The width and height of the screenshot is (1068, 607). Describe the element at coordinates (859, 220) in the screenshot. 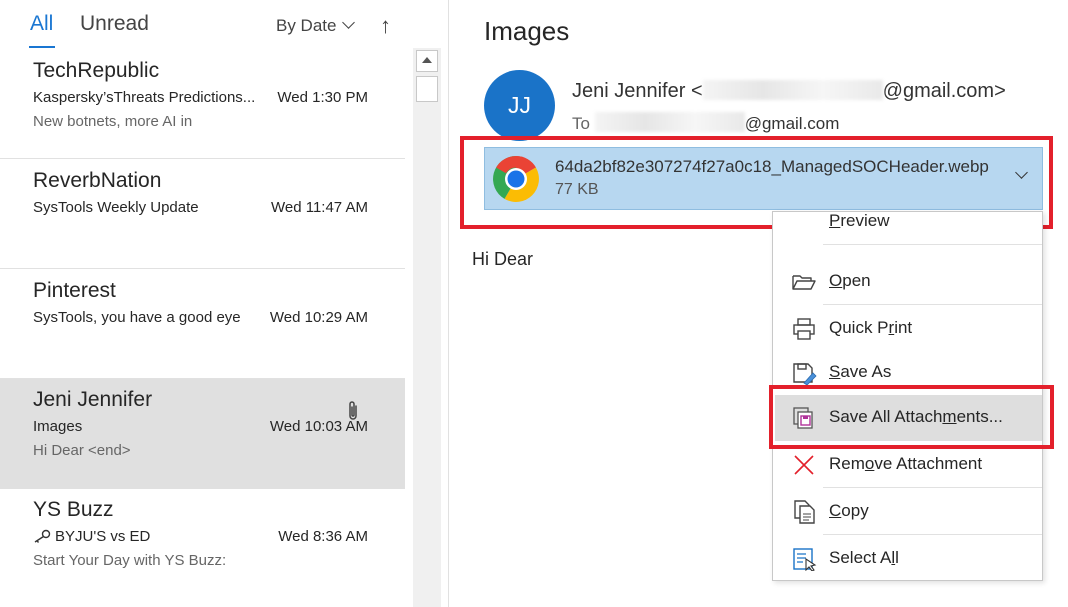

I see `menu-item-label: Preview` at that location.